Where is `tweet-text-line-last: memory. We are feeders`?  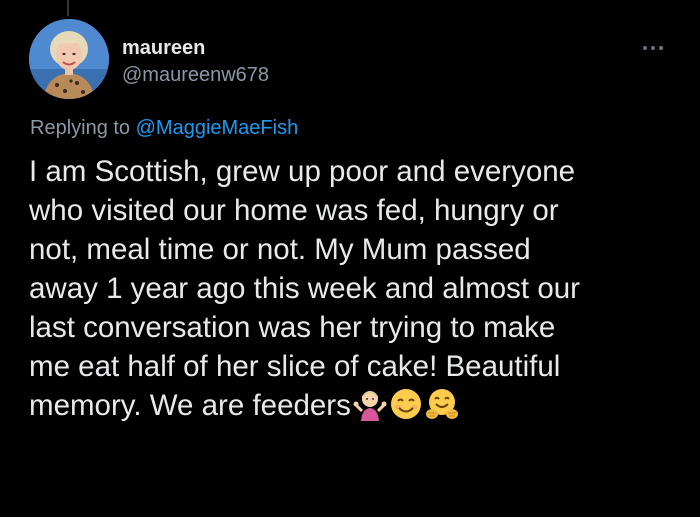
tweet-text-line-last: memory. We are feeders is located at coordinates (354, 408).